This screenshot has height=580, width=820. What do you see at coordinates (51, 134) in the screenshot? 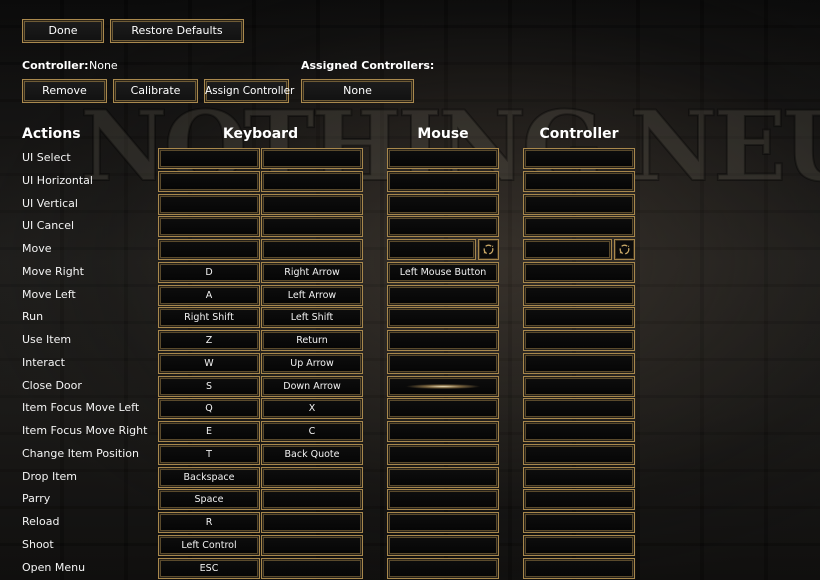
I see `actions-header: Actions` at bounding box center [51, 134].